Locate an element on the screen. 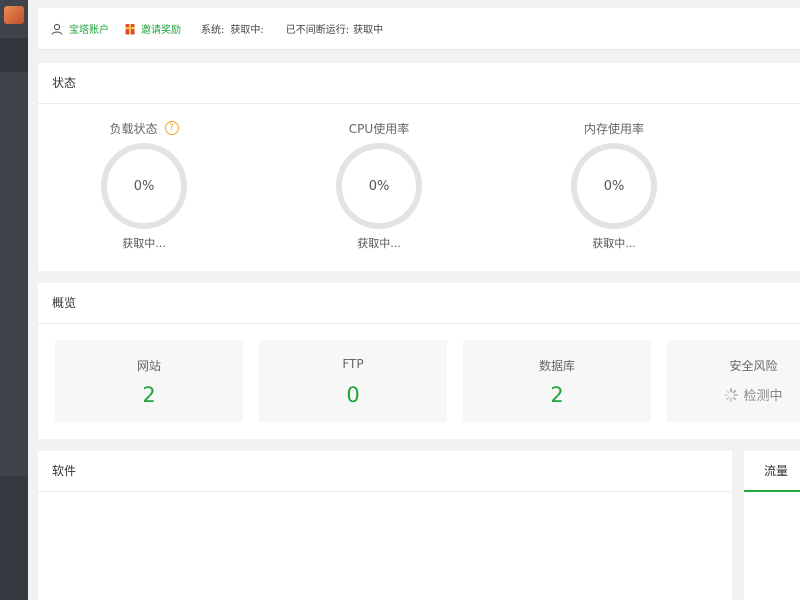 This screenshot has width=800, height=600. tab-traffic: 流量 is located at coordinates (772, 471).